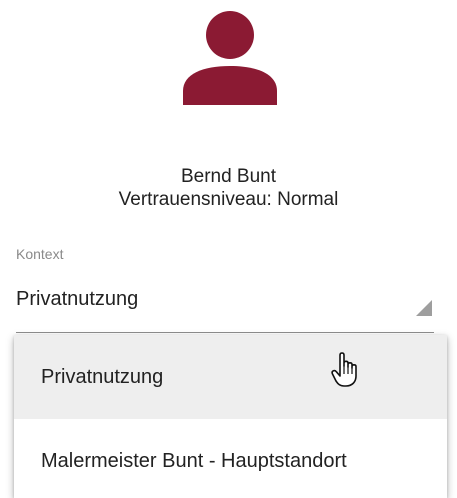 Image resolution: width=457 pixels, height=498 pixels. I want to click on hand-pointer-cursor-icon, so click(344, 369).